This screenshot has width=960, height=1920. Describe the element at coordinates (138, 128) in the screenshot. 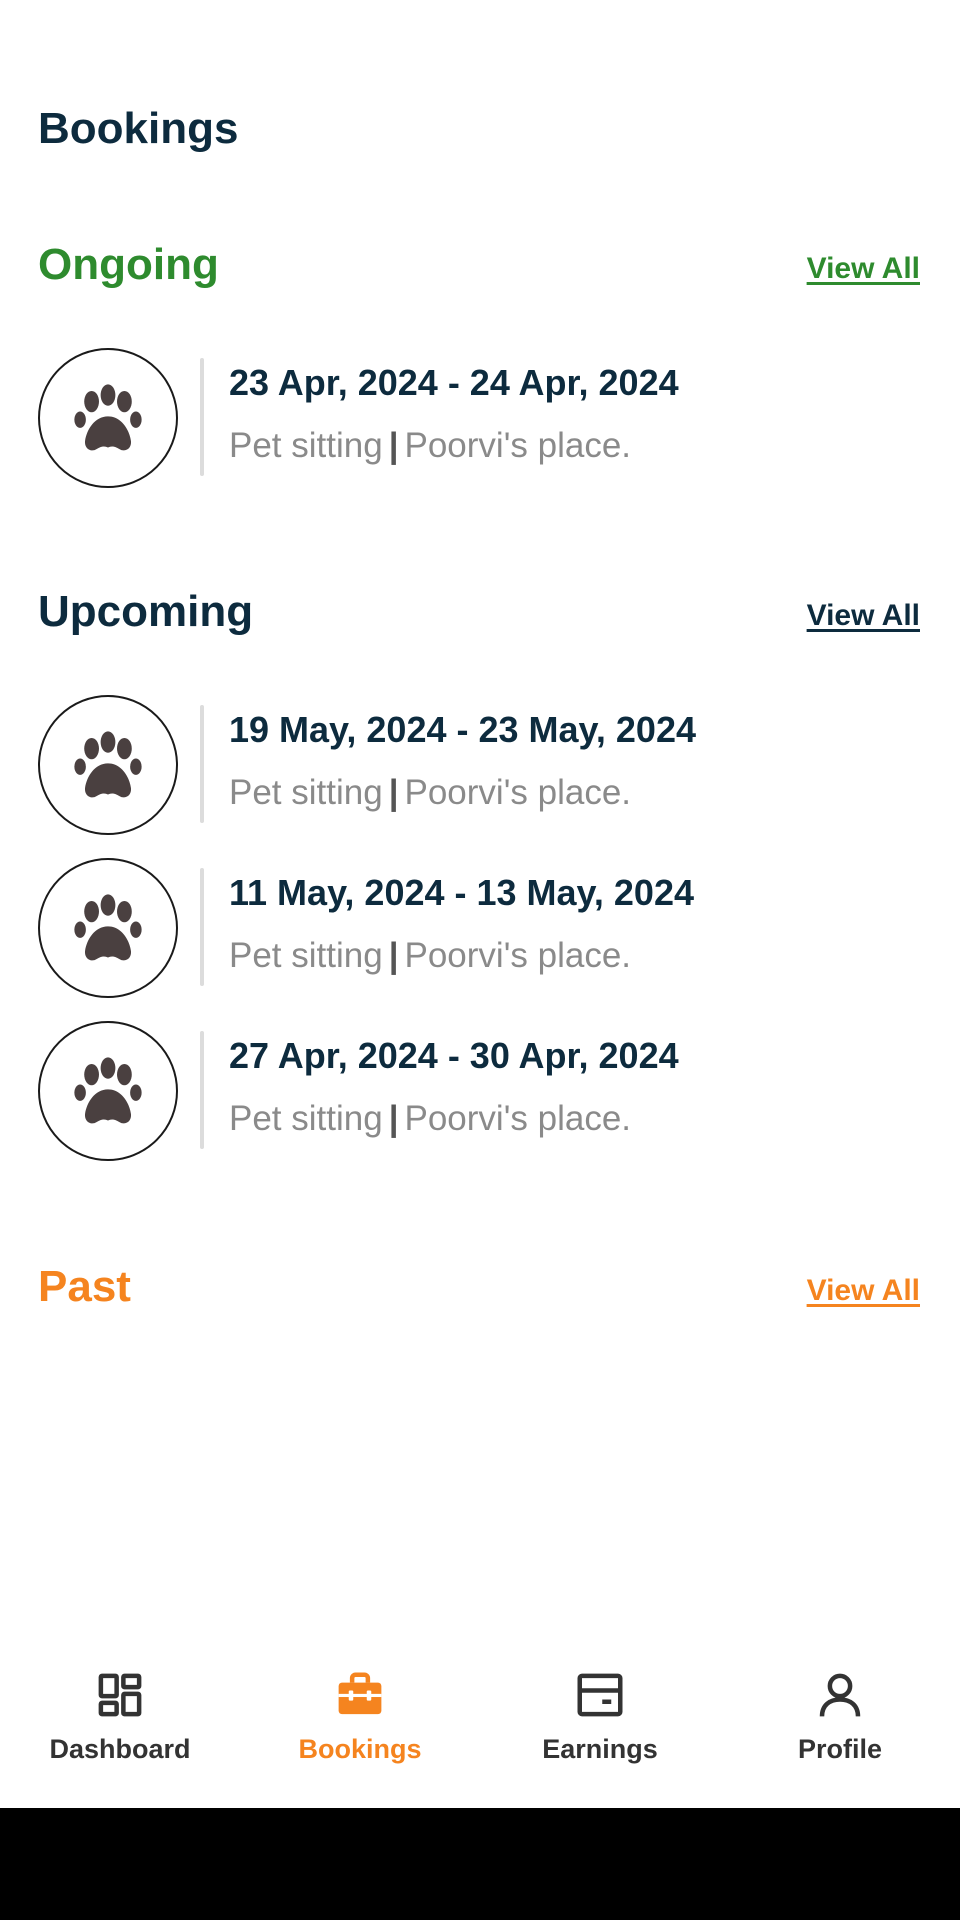

I see `page-title: Bookings` at that location.